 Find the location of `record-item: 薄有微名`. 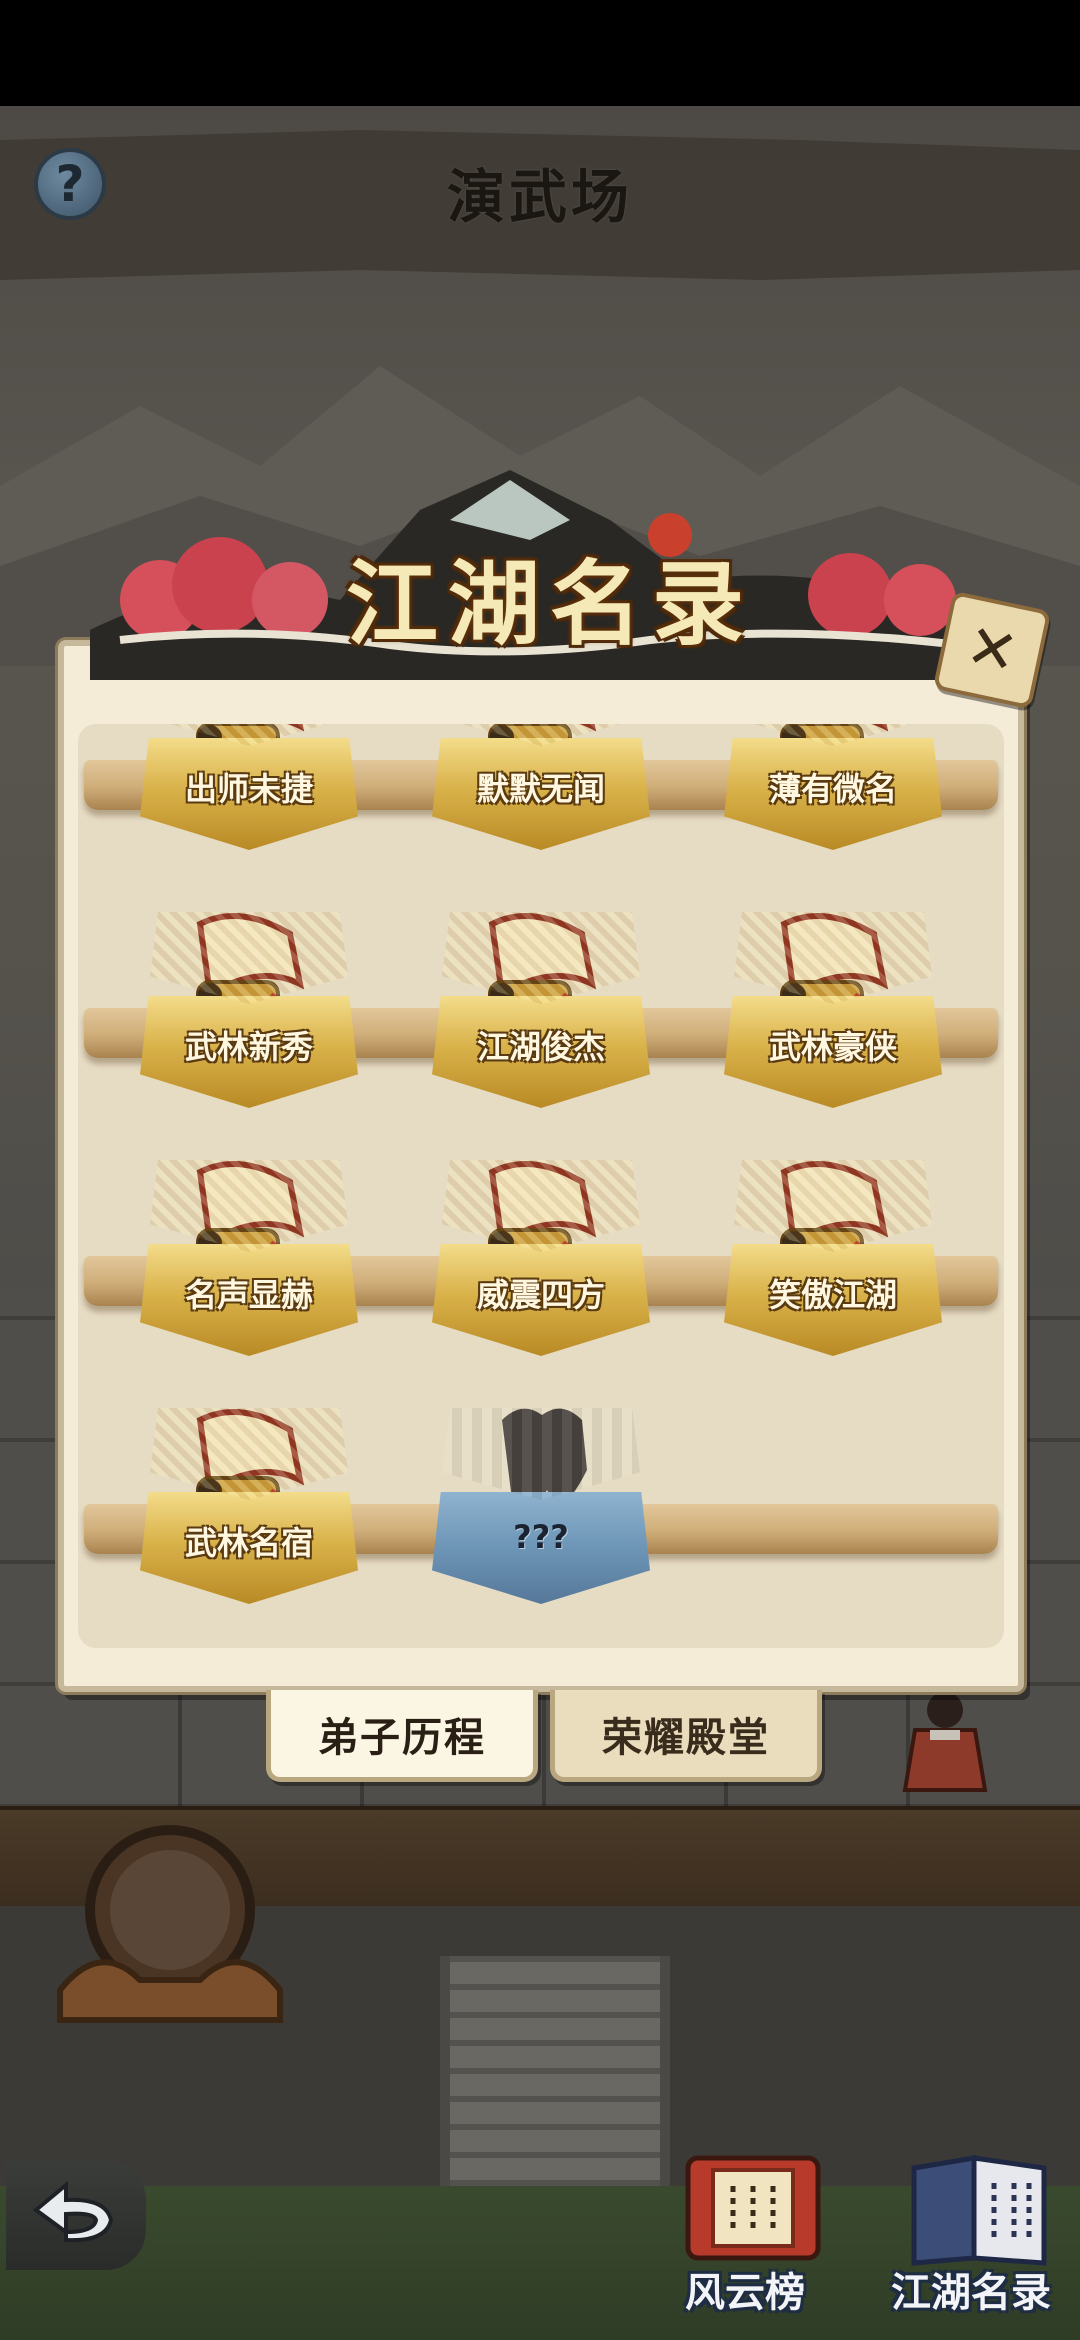

record-item: 薄有微名 is located at coordinates (833, 790).